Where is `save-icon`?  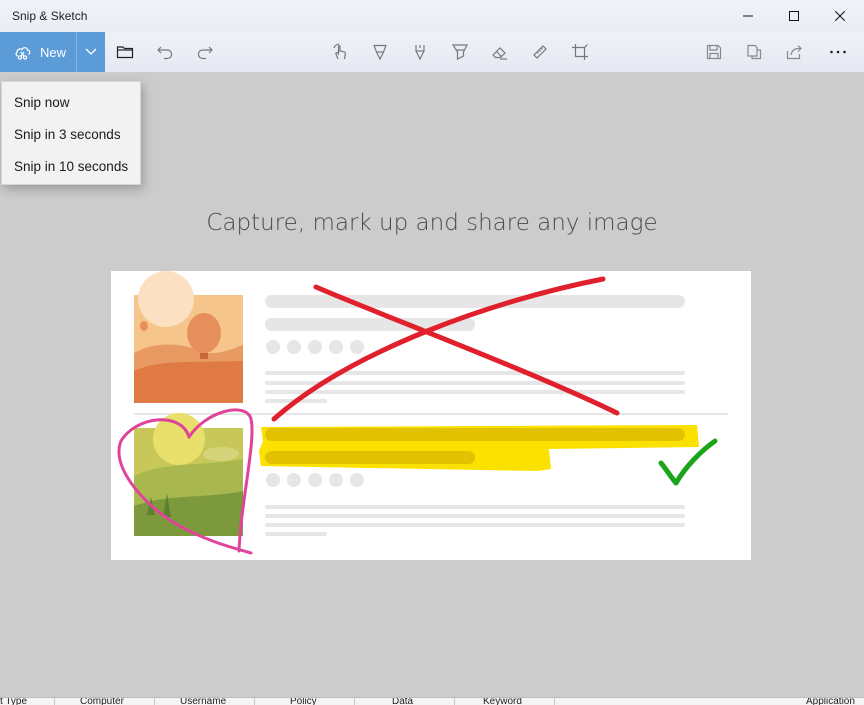
save-icon is located at coordinates (714, 52).